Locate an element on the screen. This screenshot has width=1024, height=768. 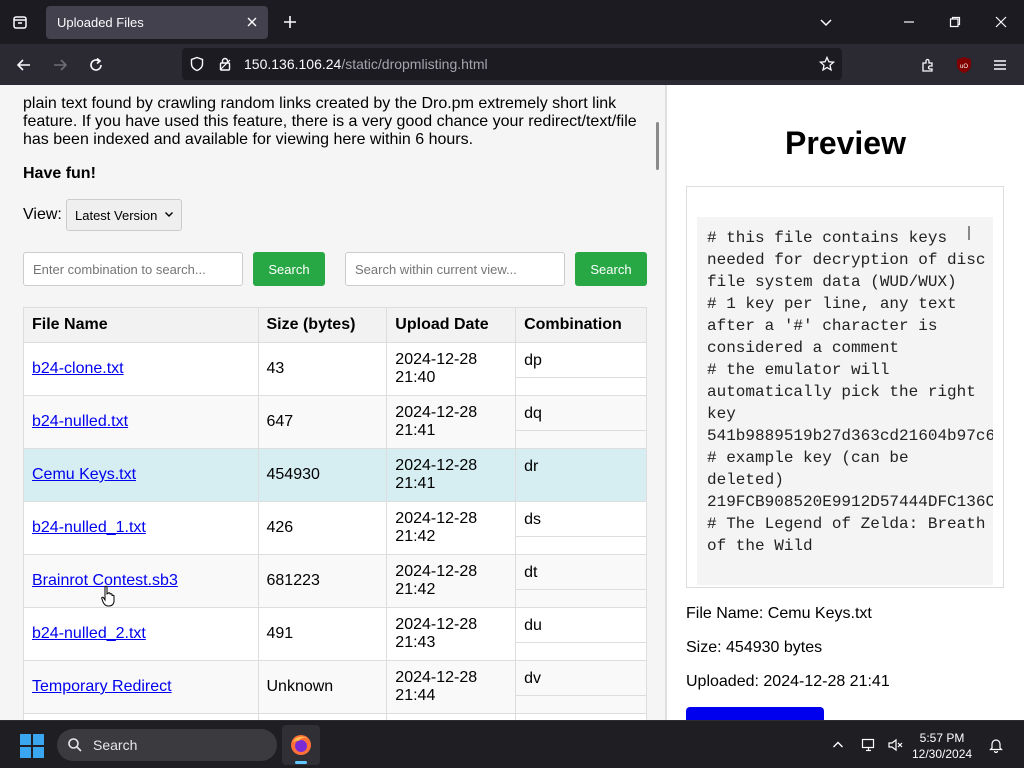
ublock-origin-icon: uO is located at coordinates (964, 65).